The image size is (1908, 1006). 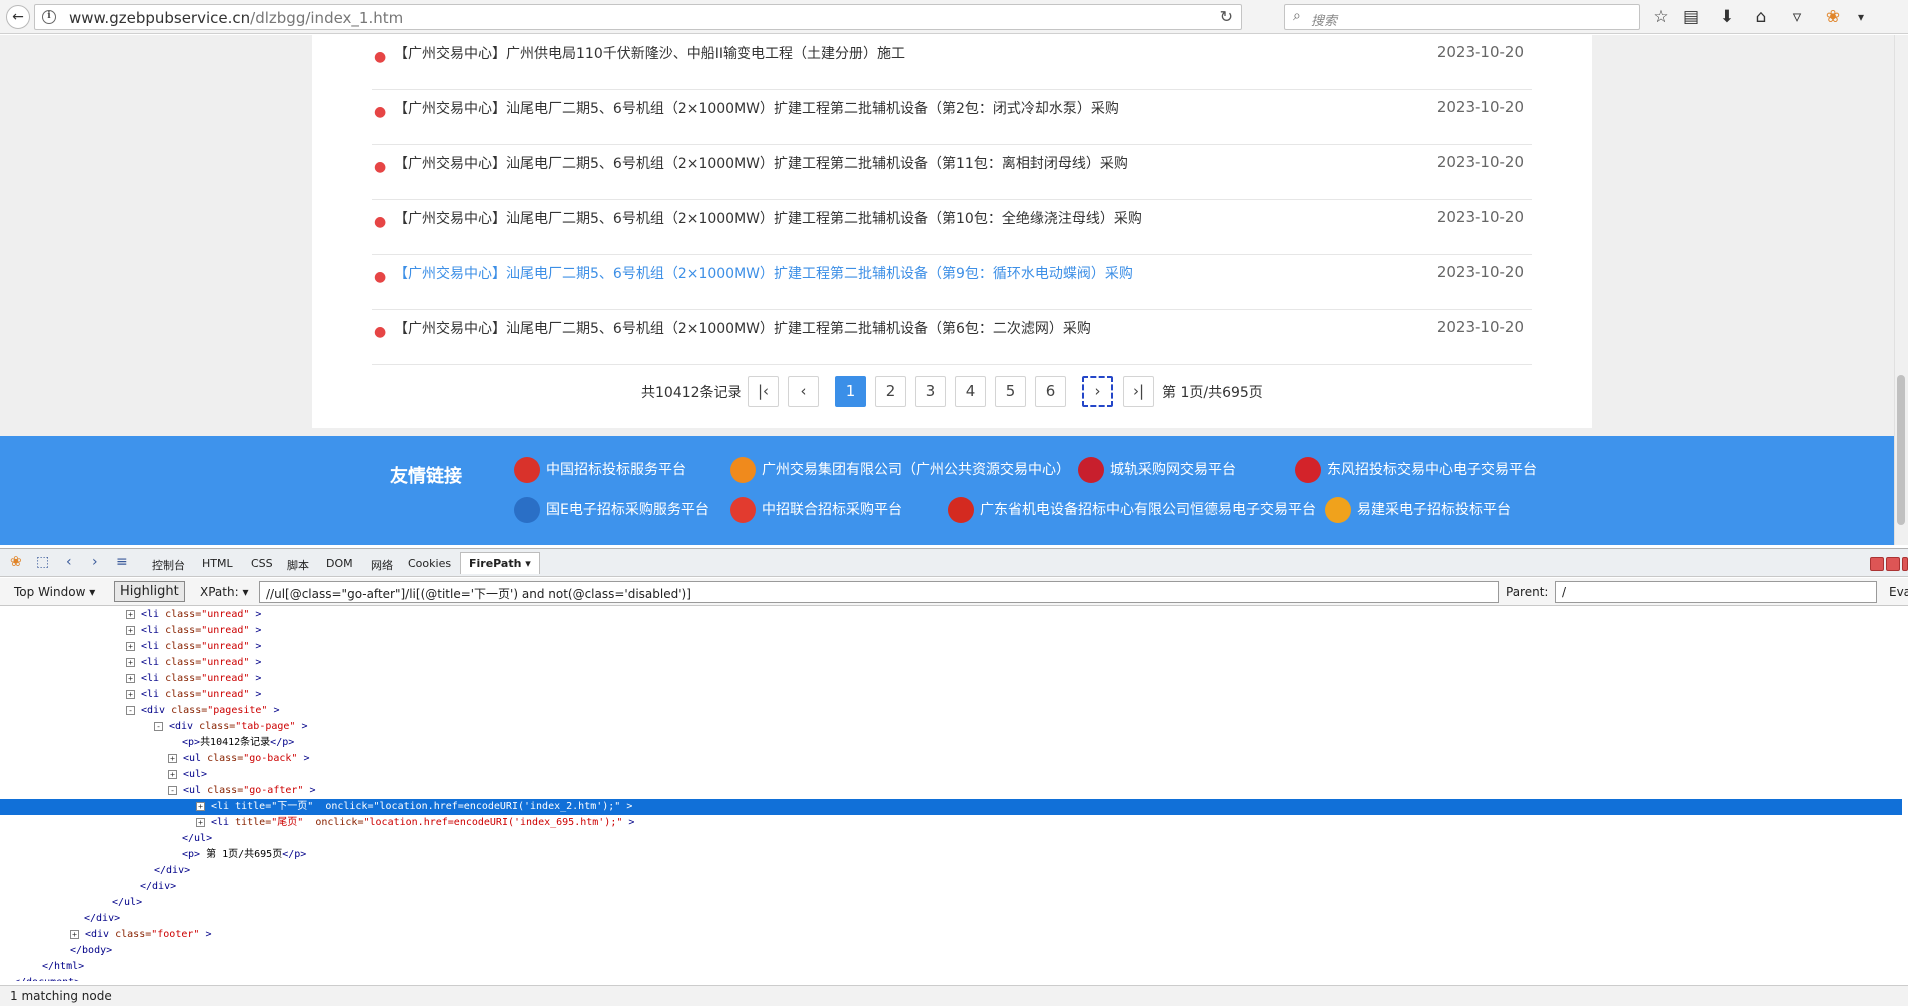 What do you see at coordinates (95, 562) in the screenshot?
I see `nav-forward-icon: ›` at bounding box center [95, 562].